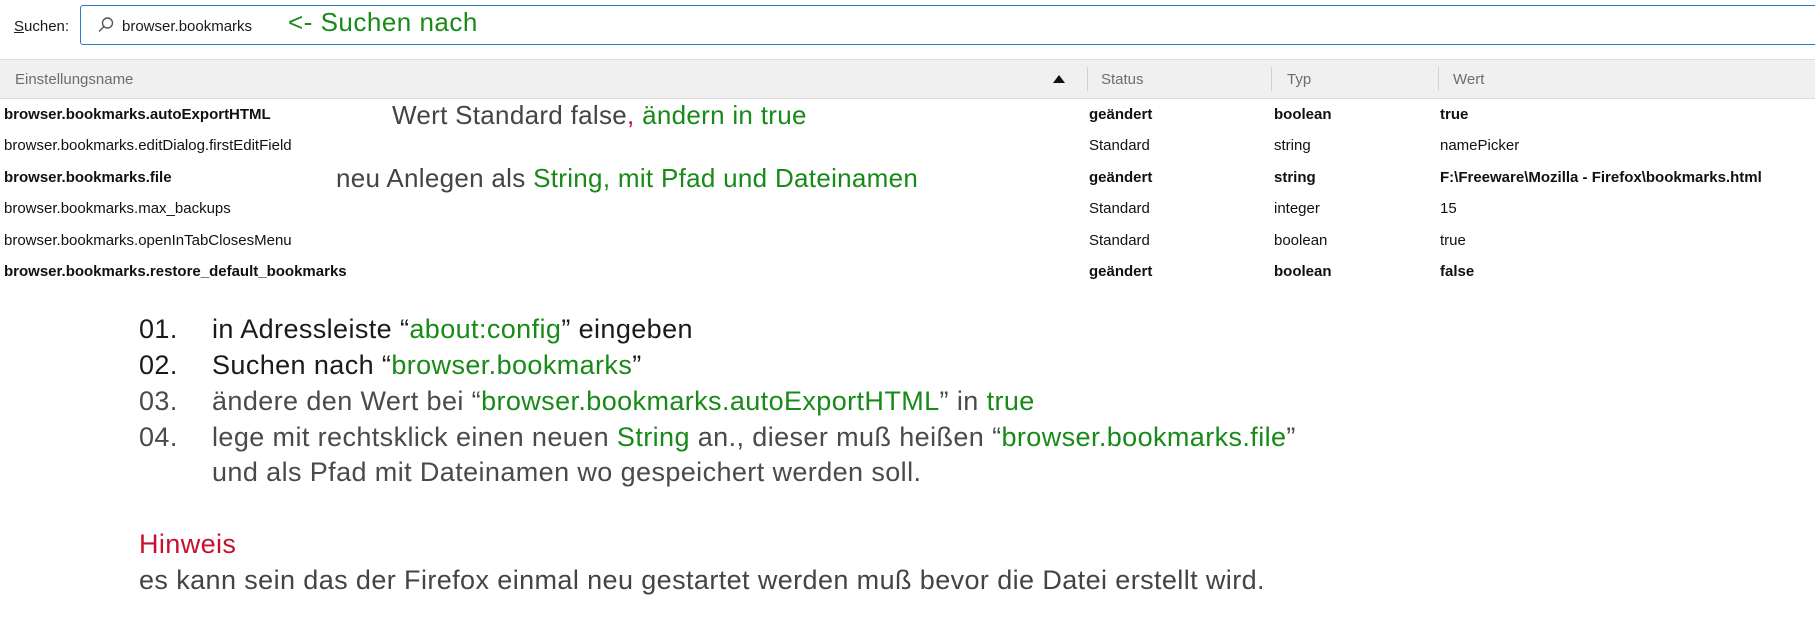 The width and height of the screenshot is (1815, 622). What do you see at coordinates (710, 401) in the screenshot?
I see `step-highlight: browser.bookmarks.autoExportHTML` at bounding box center [710, 401].